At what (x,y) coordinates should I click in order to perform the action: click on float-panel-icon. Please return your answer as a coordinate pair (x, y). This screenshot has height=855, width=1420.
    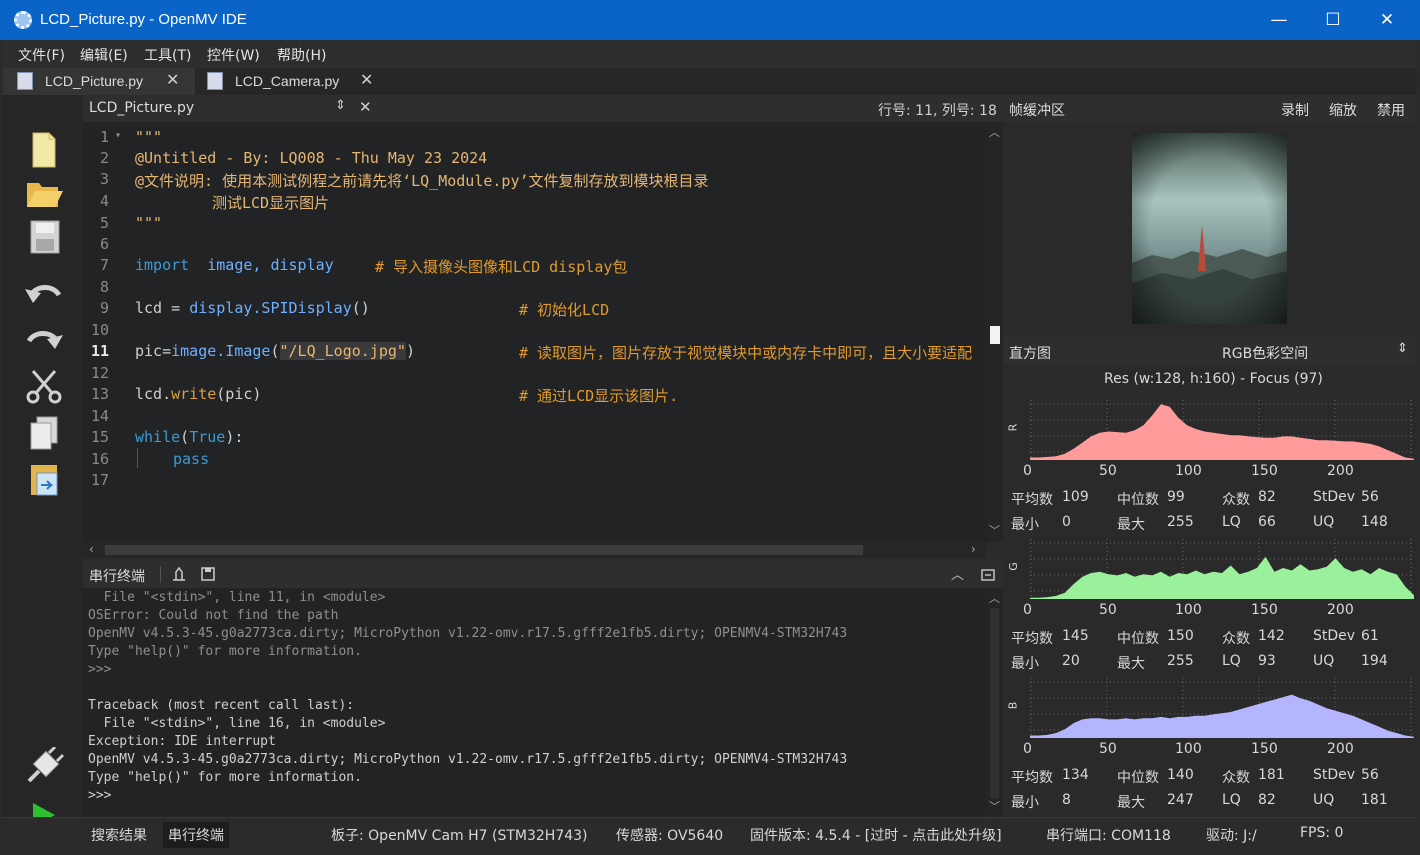
    Looking at the image, I should click on (988, 575).